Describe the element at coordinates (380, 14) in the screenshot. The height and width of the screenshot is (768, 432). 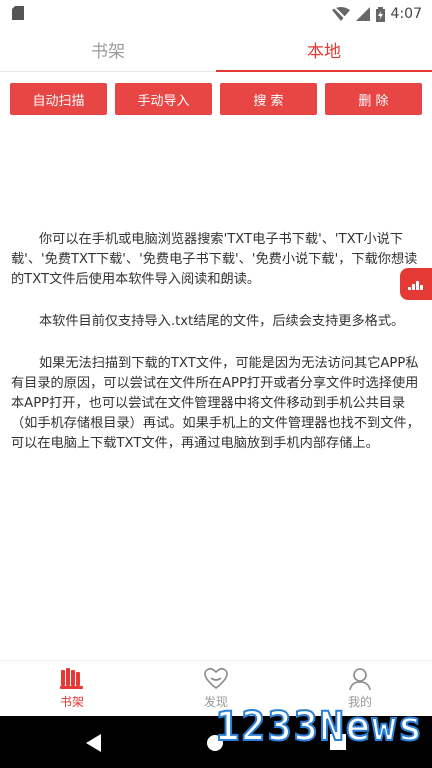
I see `battery-icon` at that location.